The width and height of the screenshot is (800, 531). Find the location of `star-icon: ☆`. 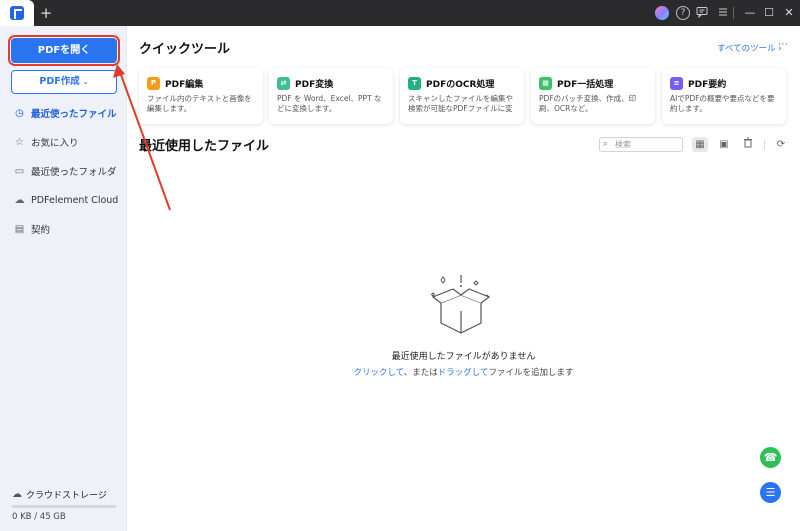

star-icon: ☆ is located at coordinates (19, 142).